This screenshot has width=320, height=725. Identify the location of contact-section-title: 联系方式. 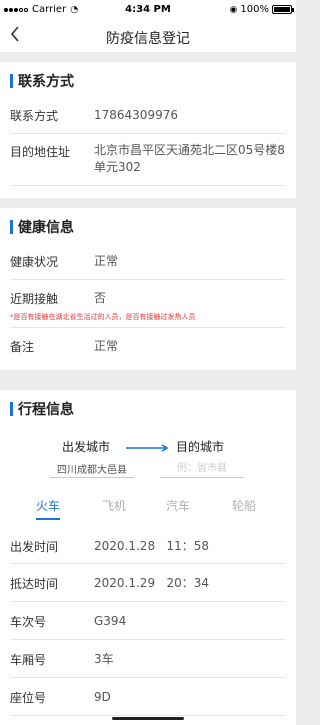
(46, 82).